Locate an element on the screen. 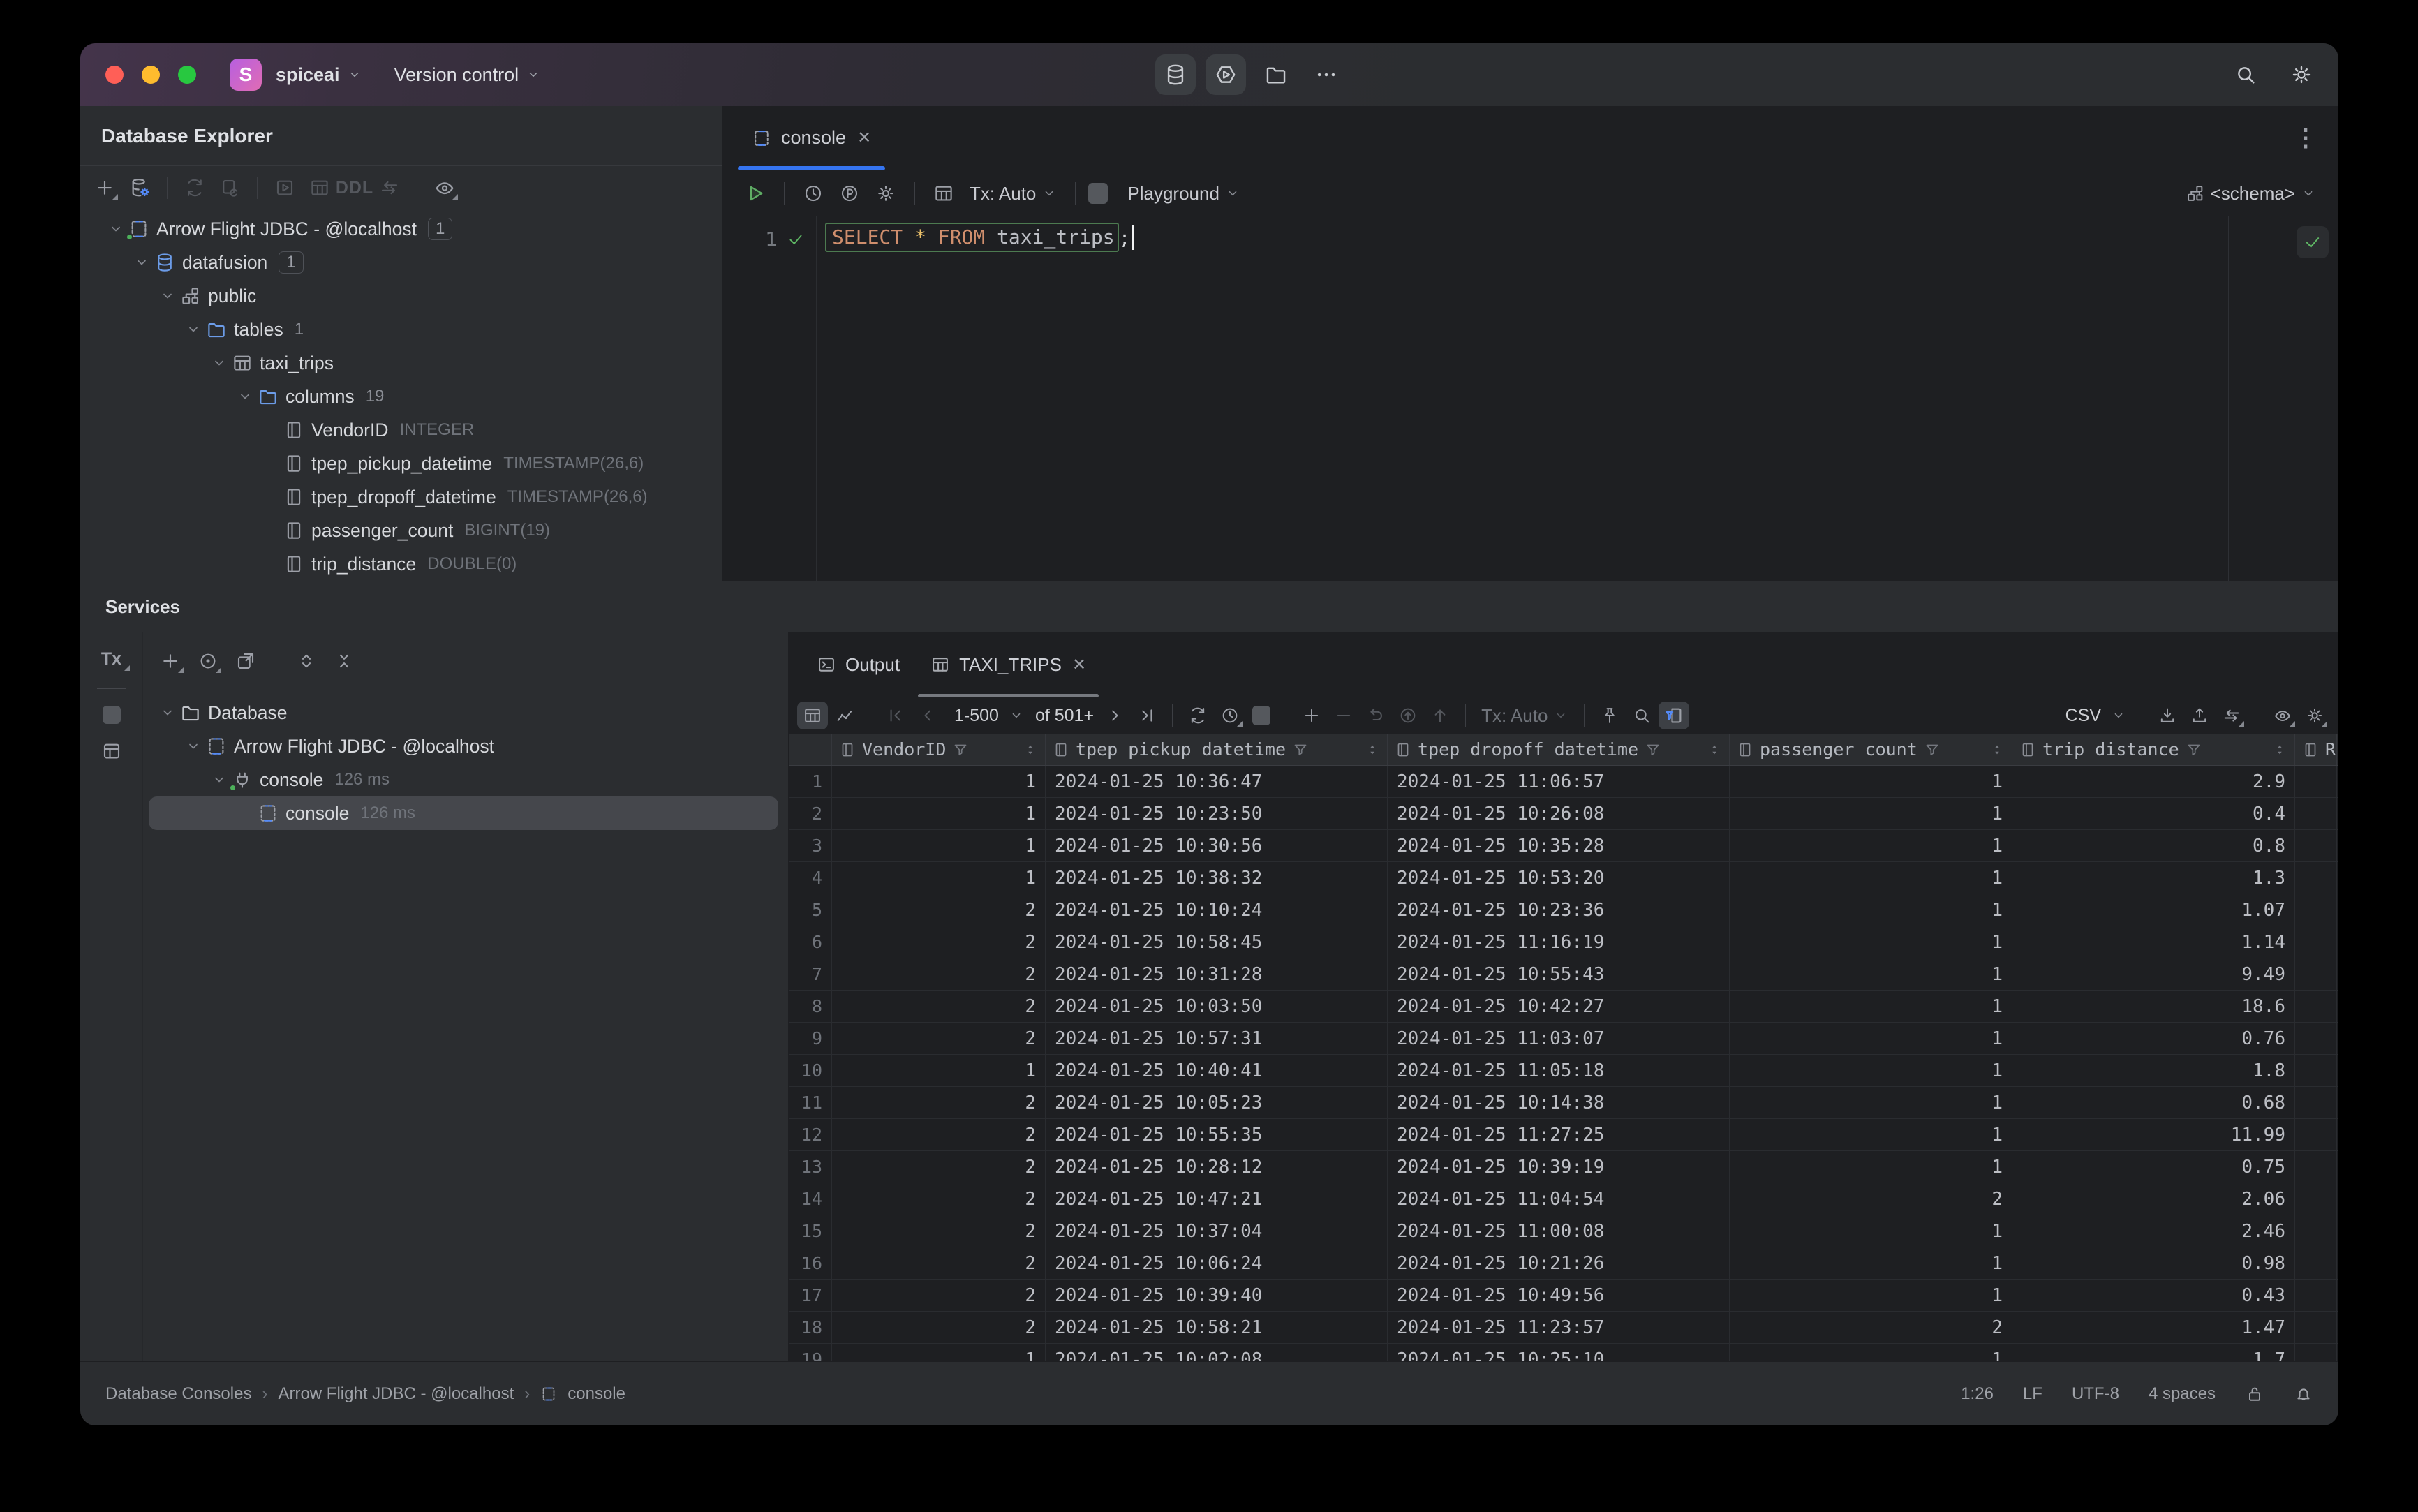 The image size is (2418, 1512). row-number-cell: 8 is located at coordinates (811, 1007).